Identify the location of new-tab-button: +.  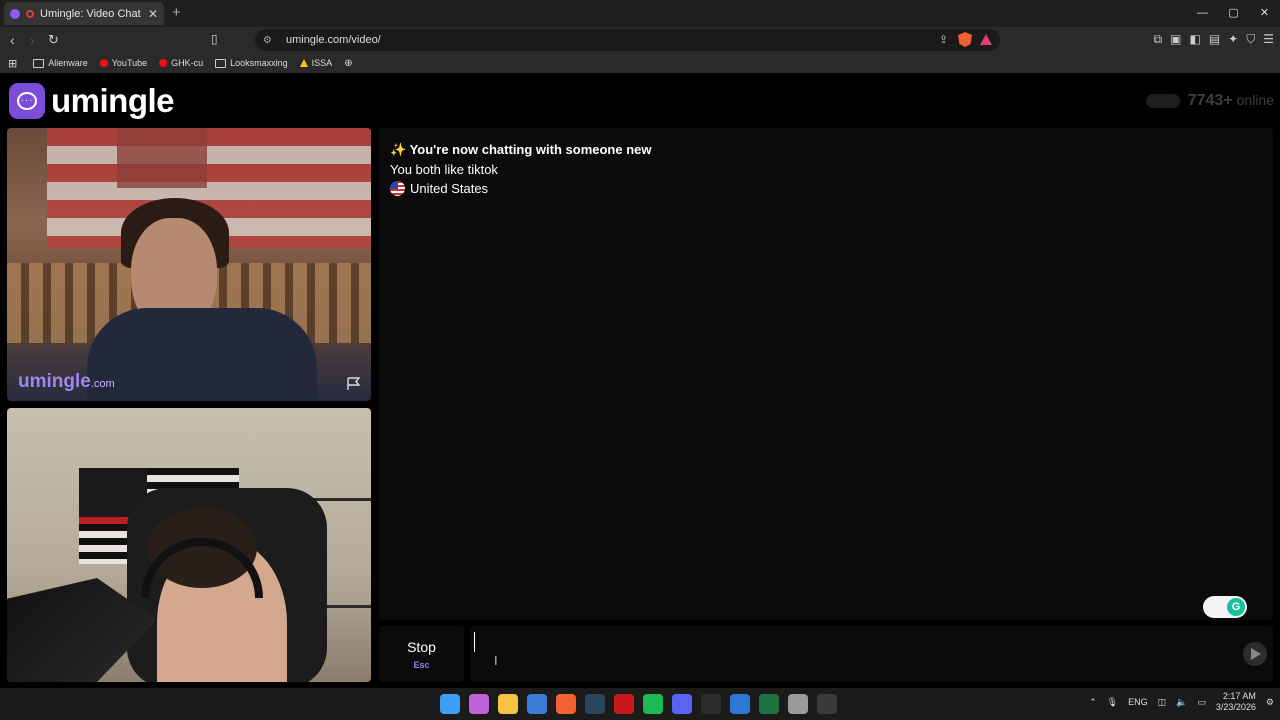
(176, 12).